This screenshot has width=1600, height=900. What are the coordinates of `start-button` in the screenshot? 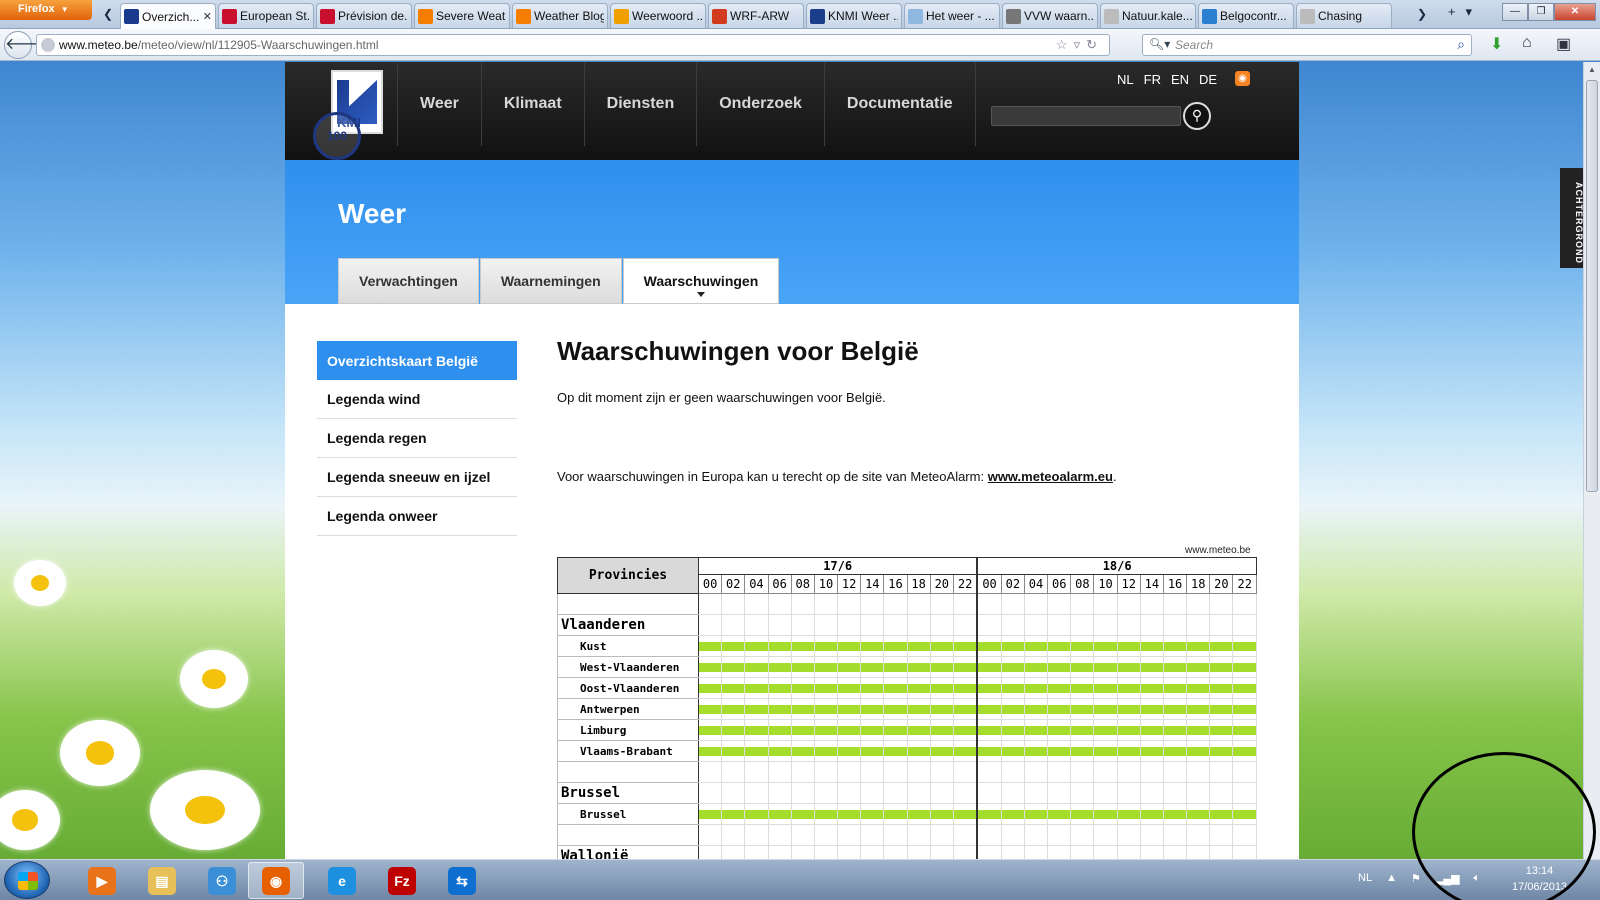 It's located at (27, 880).